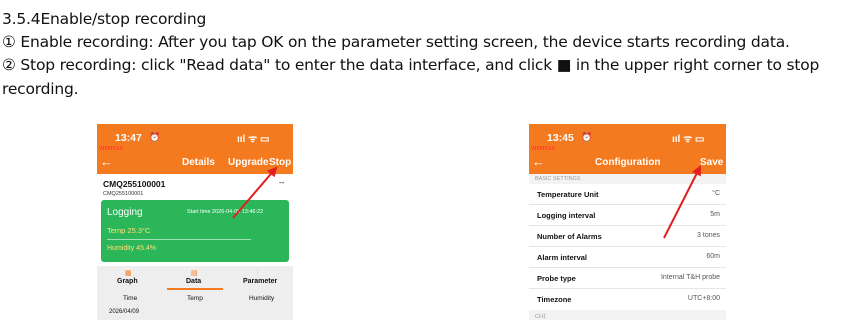  What do you see at coordinates (260, 281) in the screenshot?
I see `tab-parameter: Parameter` at bounding box center [260, 281].